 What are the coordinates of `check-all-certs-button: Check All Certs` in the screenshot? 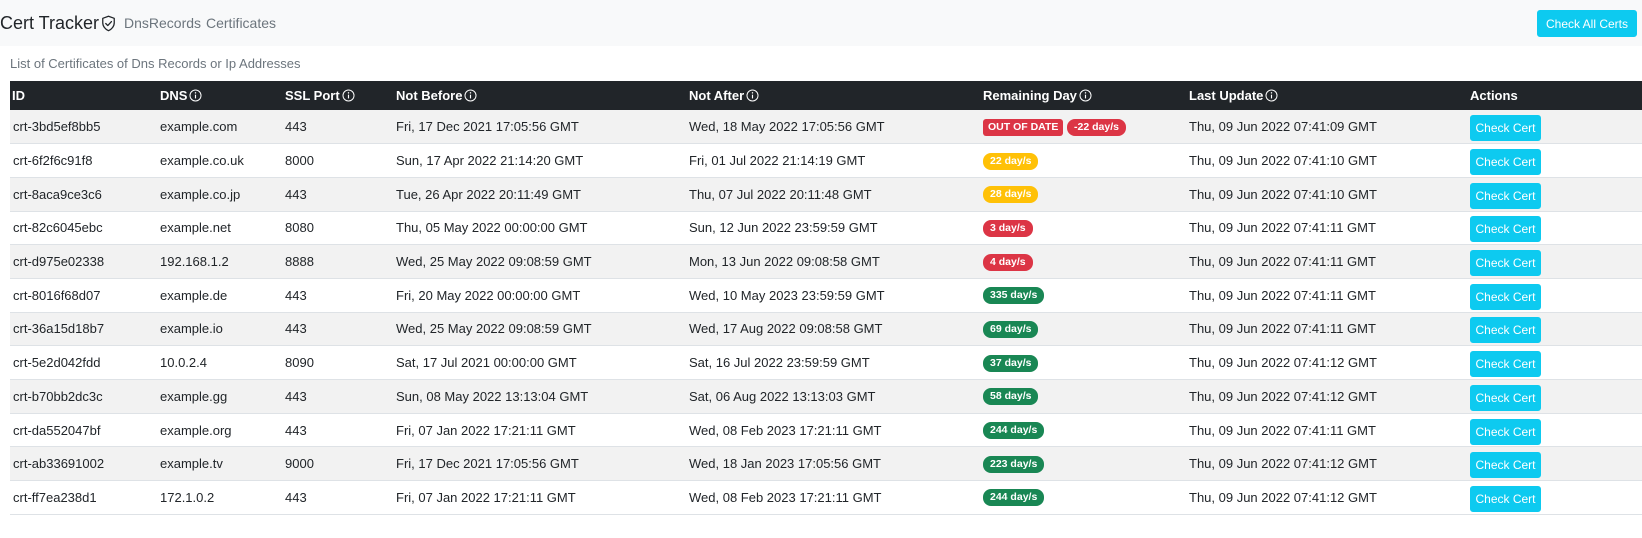 It's located at (1587, 23).